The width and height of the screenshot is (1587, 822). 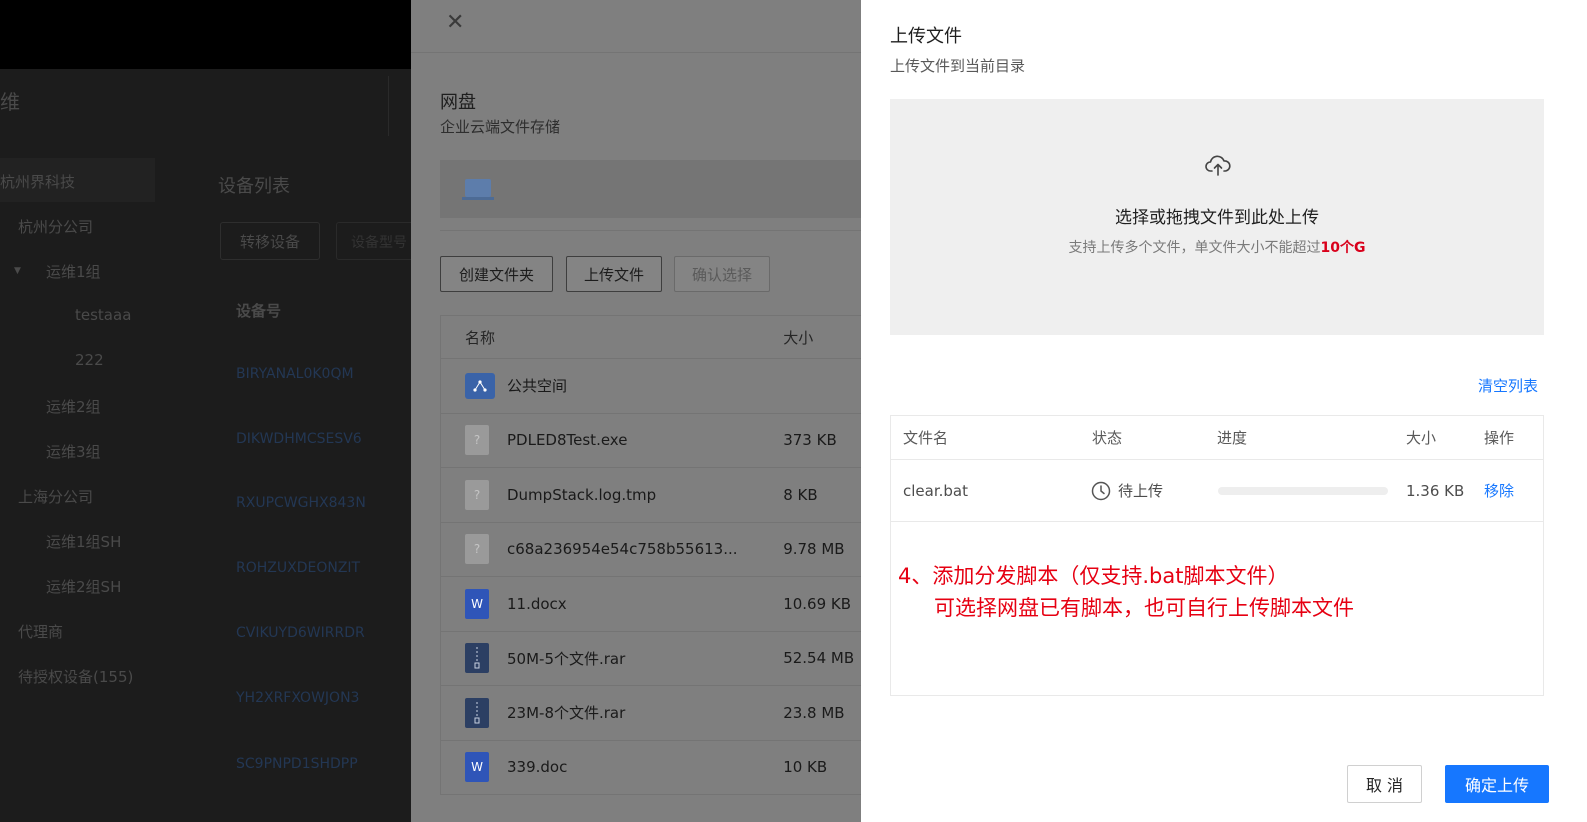 What do you see at coordinates (500, 127) in the screenshot?
I see `drive-subtitle: 企业云端文件存储` at bounding box center [500, 127].